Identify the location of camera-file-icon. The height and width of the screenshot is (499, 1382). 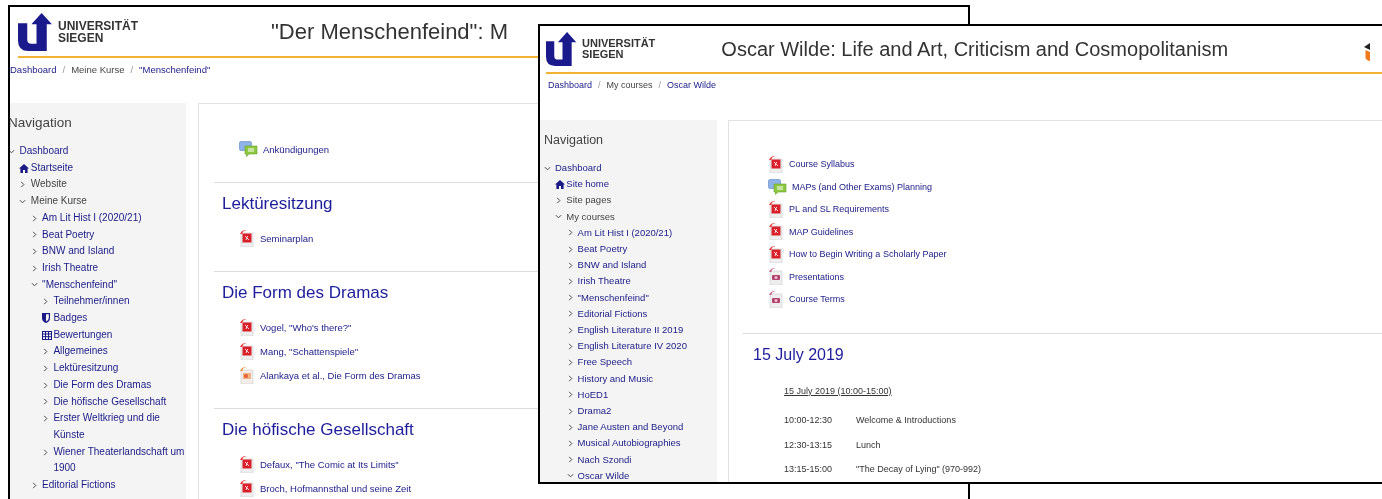
(776, 277).